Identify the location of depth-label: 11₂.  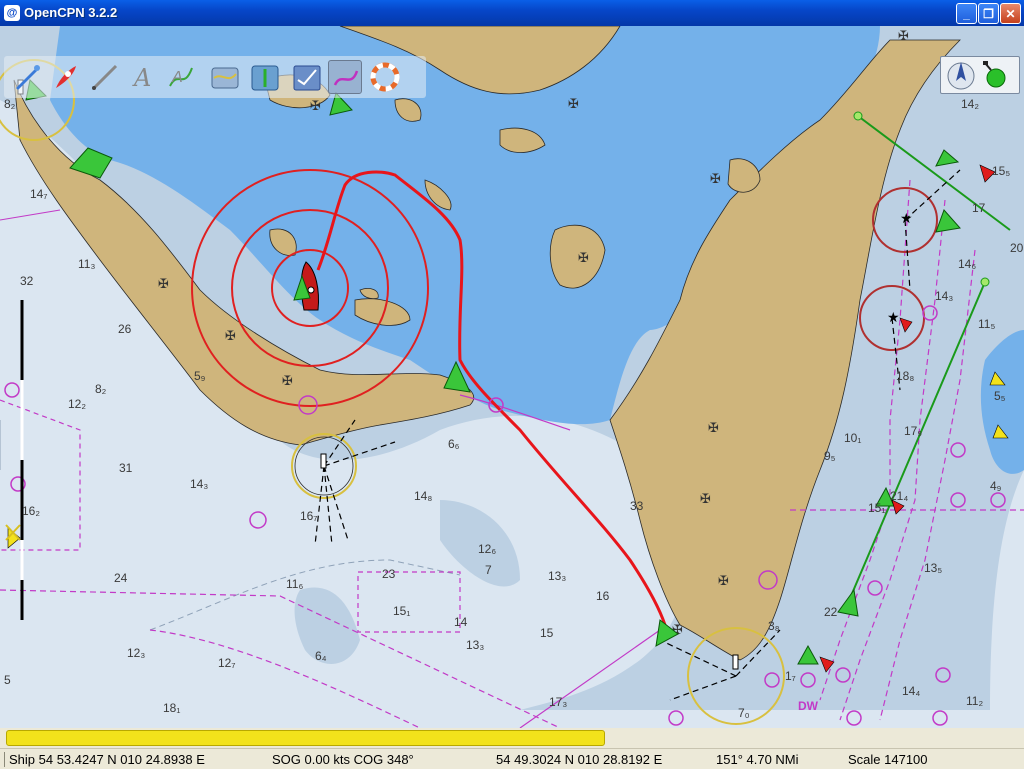
(974, 701).